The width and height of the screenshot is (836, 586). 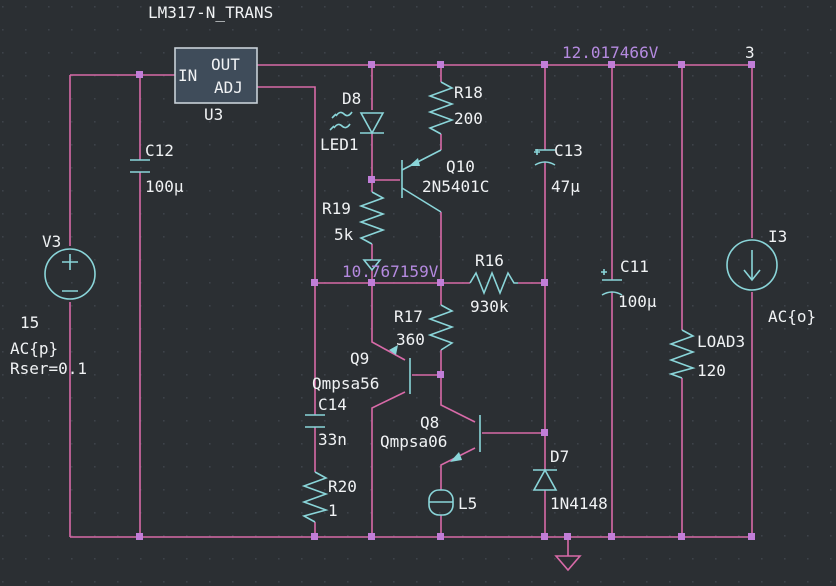 What do you see at coordinates (70, 274) in the screenshot?
I see `v3-voltage-source` at bounding box center [70, 274].